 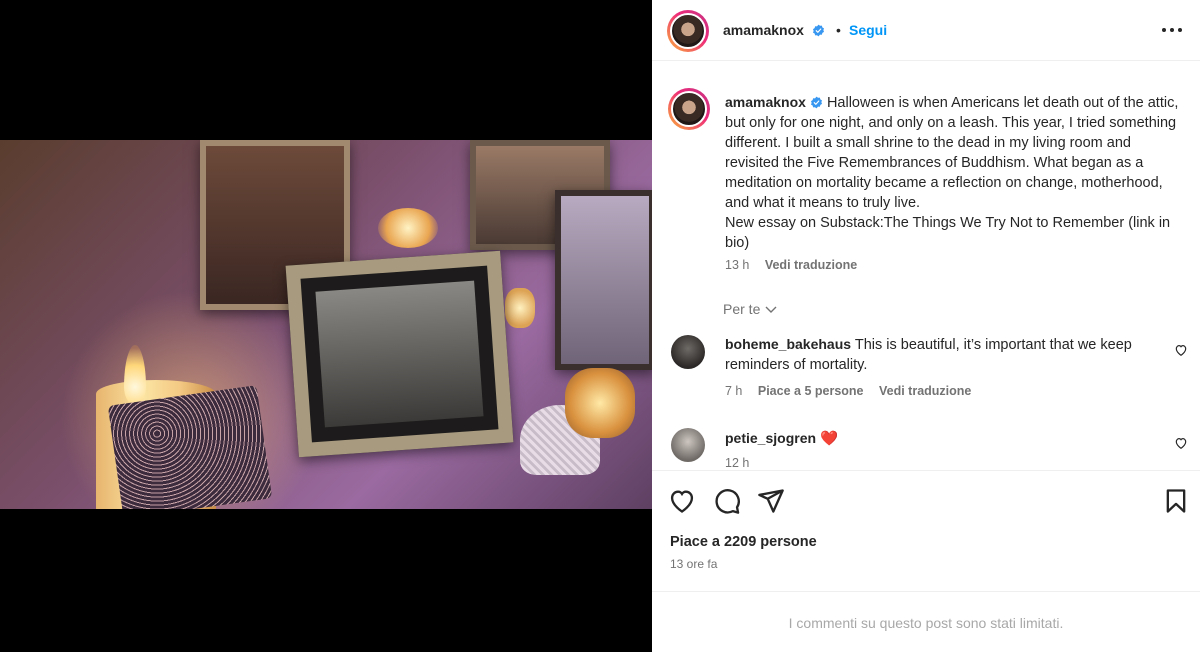 I want to click on comment-translate-link: Vedi traduzione, so click(x=925, y=391).